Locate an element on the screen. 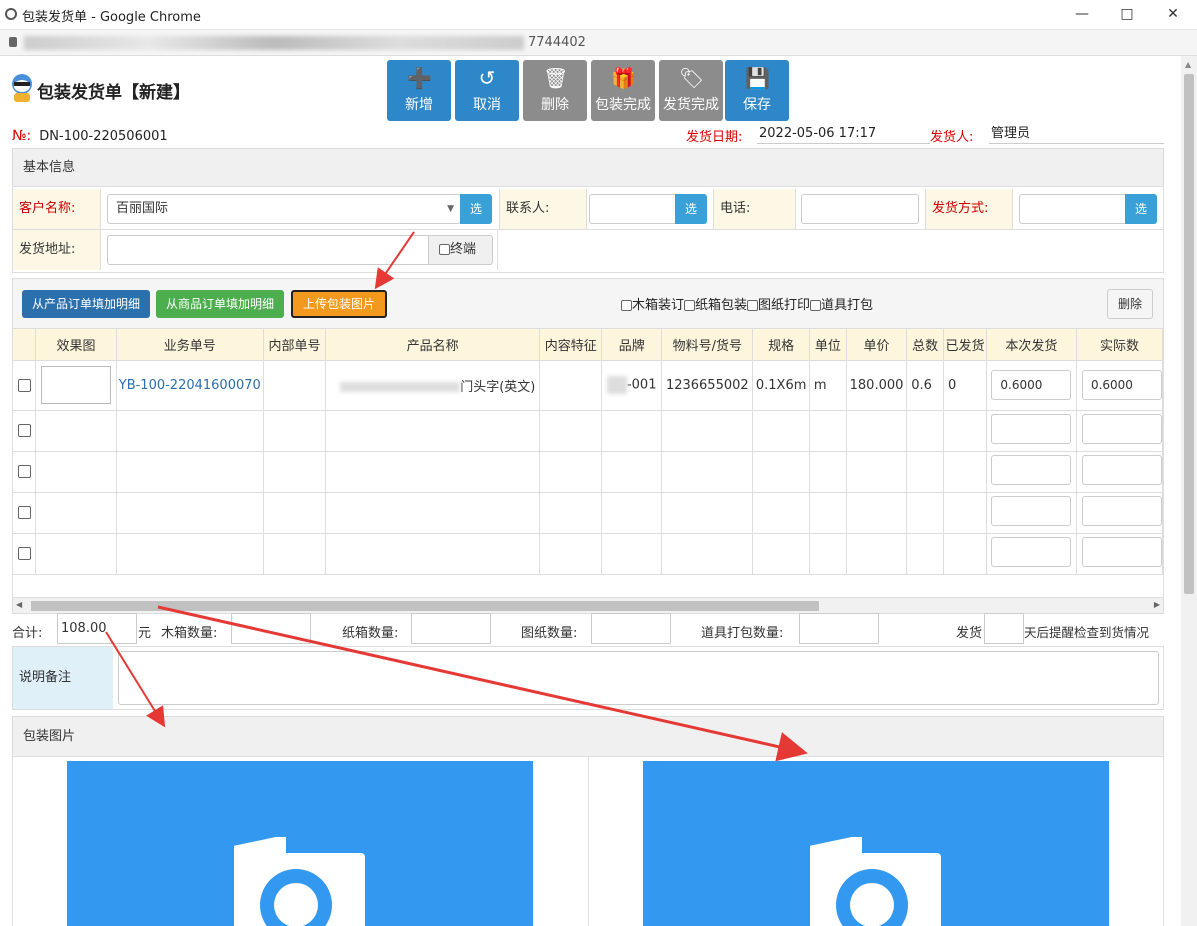 Image resolution: width=1197 pixels, height=926 pixels. remind-days-input is located at coordinates (1004, 628).